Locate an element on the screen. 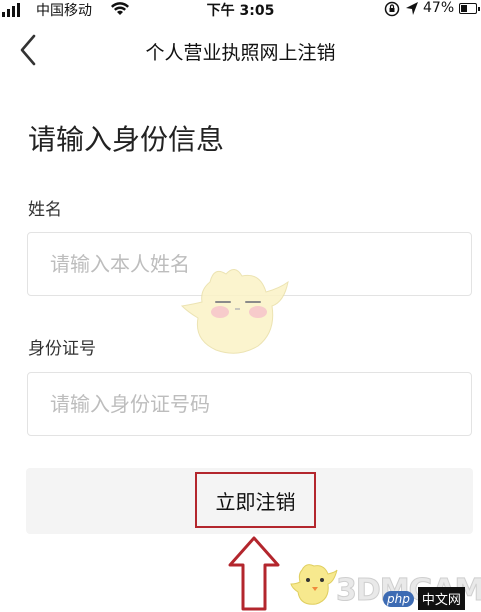 The width and height of the screenshot is (481, 612). brand-mascot-icon is located at coordinates (314, 584).